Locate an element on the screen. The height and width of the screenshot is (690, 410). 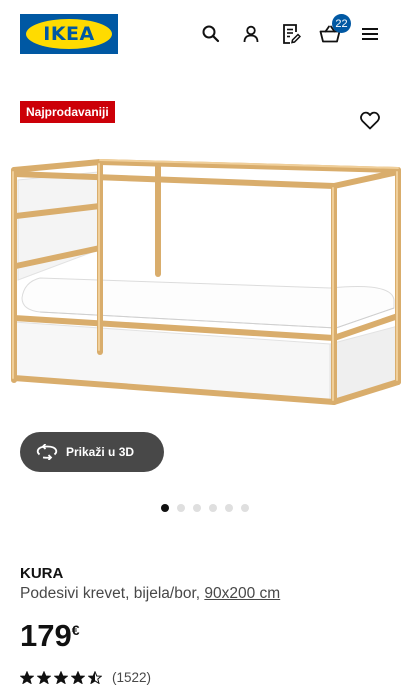
search-icon is located at coordinates (211, 34).